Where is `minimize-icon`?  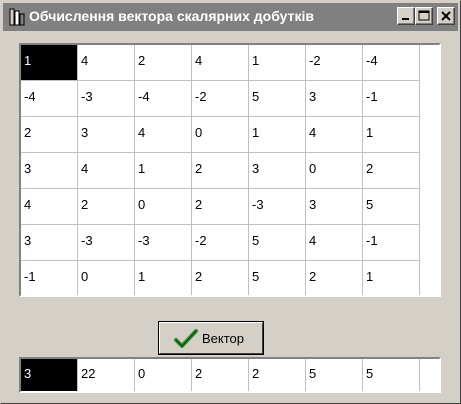 minimize-icon is located at coordinates (405, 19).